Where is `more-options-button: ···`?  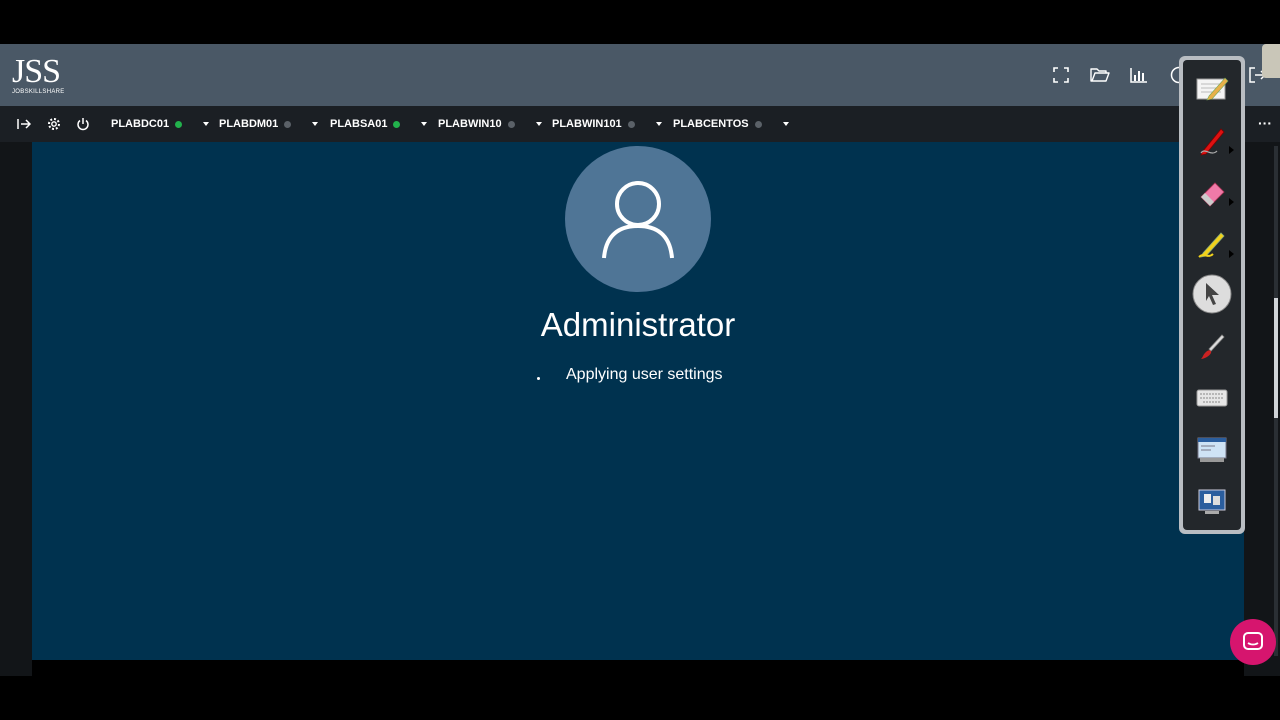 more-options-button: ··· is located at coordinates (1265, 124).